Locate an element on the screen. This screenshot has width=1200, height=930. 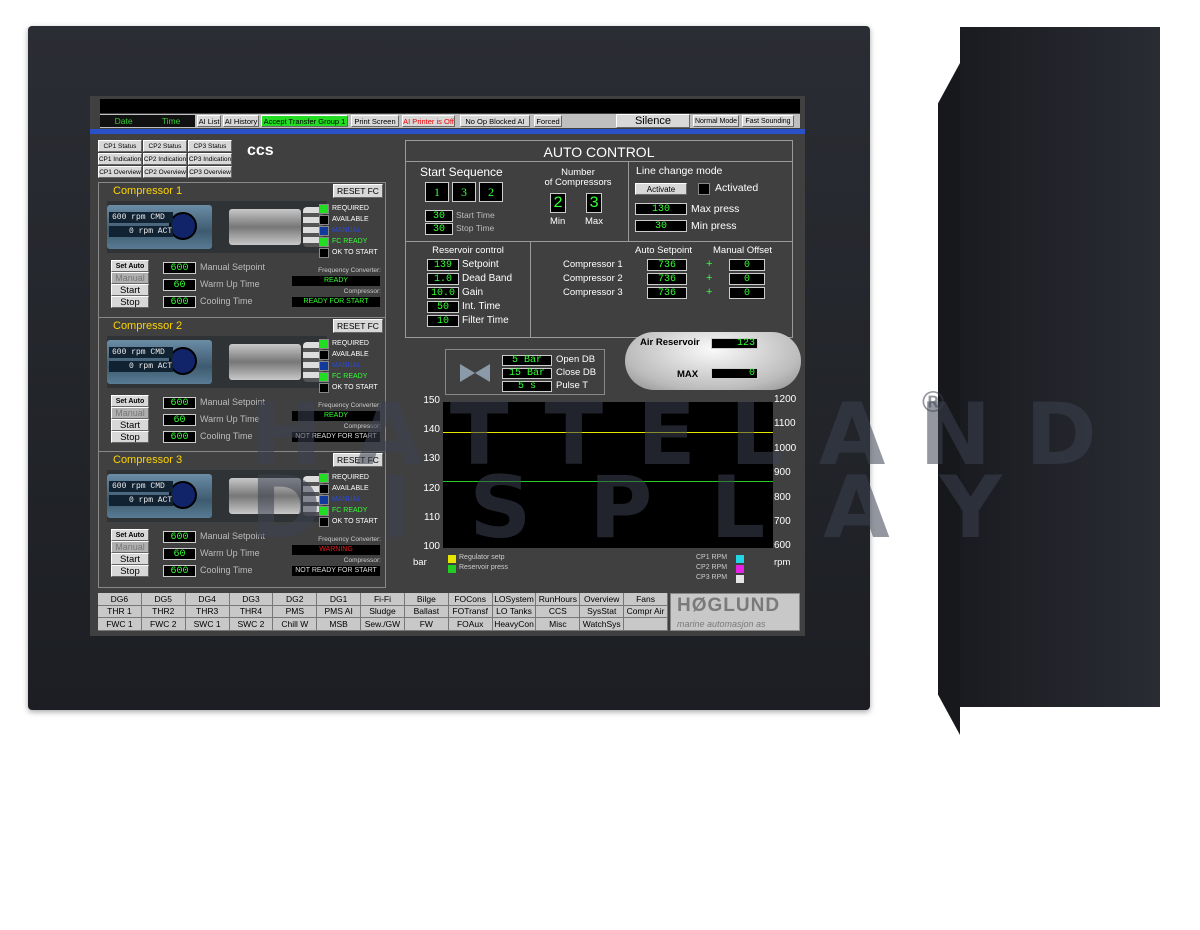
cp1-status-button: CP1 Status is located at coordinates (120, 146).